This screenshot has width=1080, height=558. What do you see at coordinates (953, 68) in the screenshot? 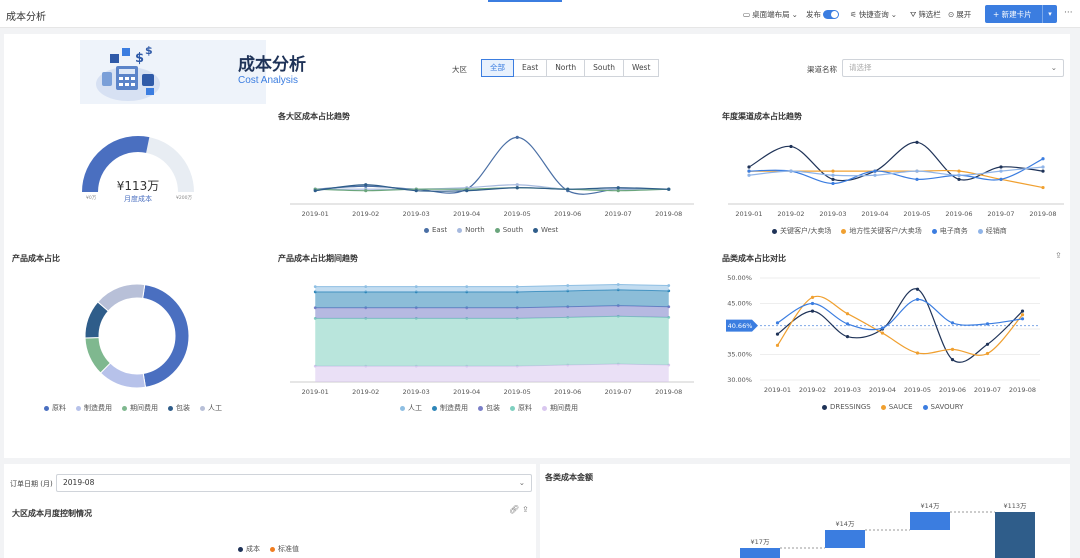
I see `channel-select: 请选择 ⌄` at bounding box center [953, 68].